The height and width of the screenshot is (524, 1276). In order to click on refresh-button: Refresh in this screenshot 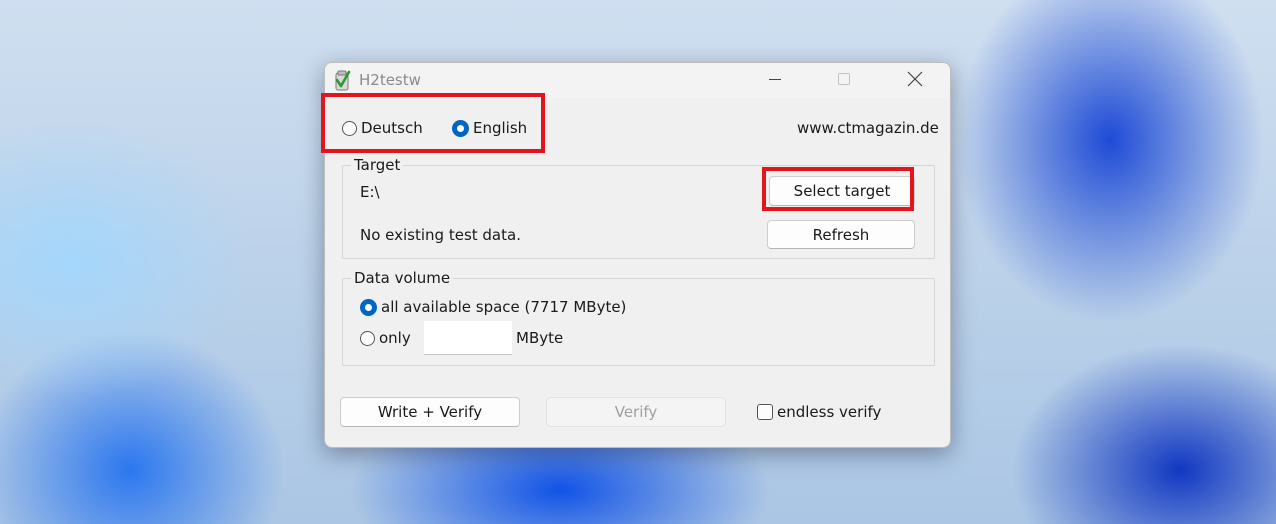, I will do `click(841, 234)`.